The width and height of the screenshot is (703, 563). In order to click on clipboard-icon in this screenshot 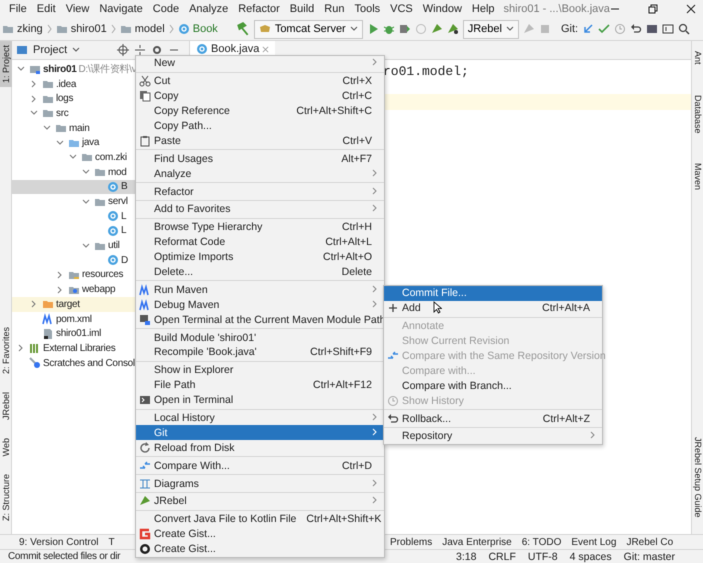, I will do `click(145, 140)`.